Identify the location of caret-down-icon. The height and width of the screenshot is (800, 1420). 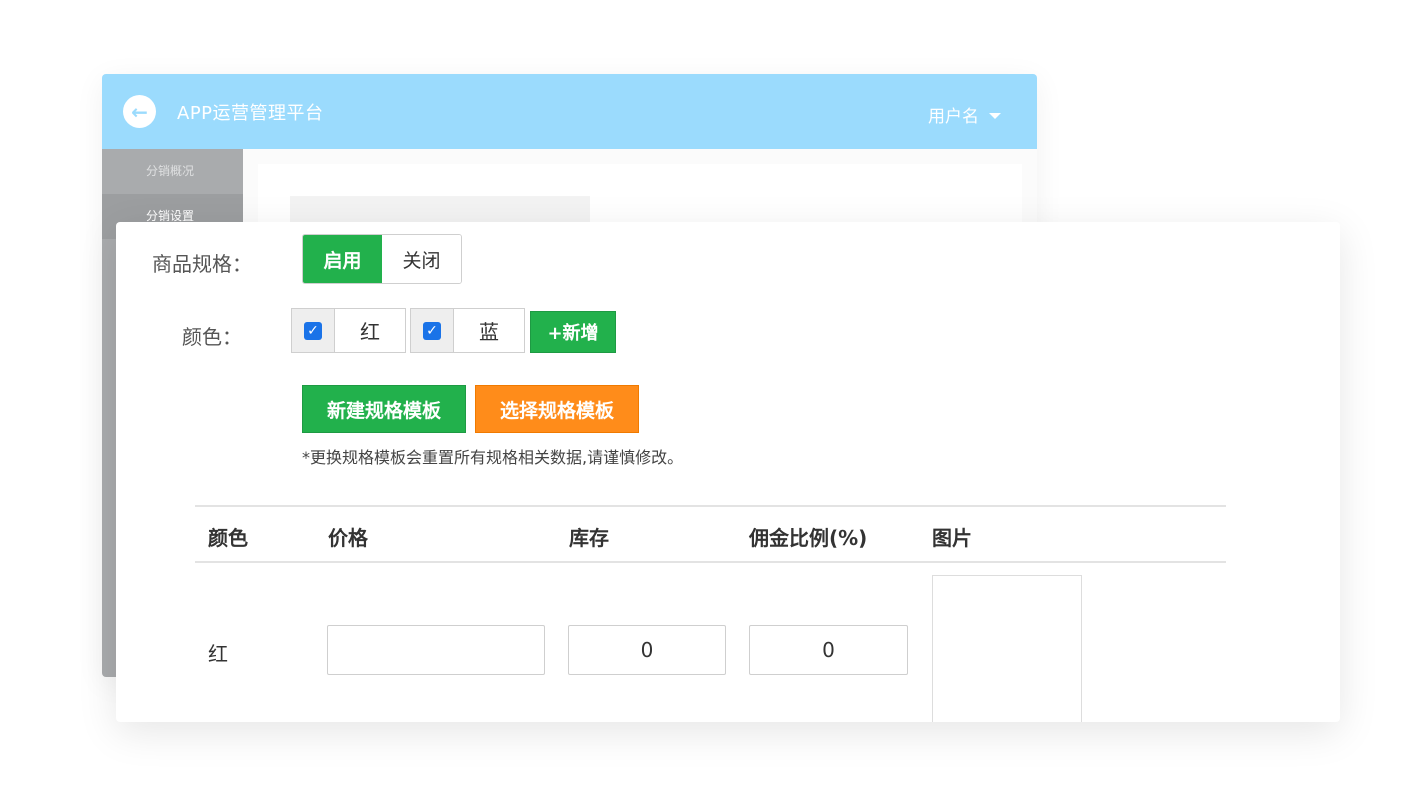
(995, 115).